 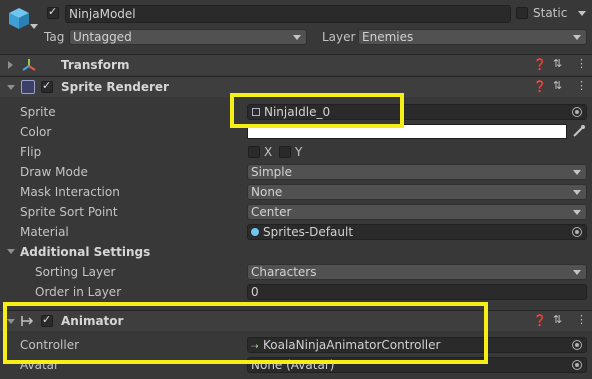 I want to click on tag-dropdown: Untagged, so click(x=188, y=37).